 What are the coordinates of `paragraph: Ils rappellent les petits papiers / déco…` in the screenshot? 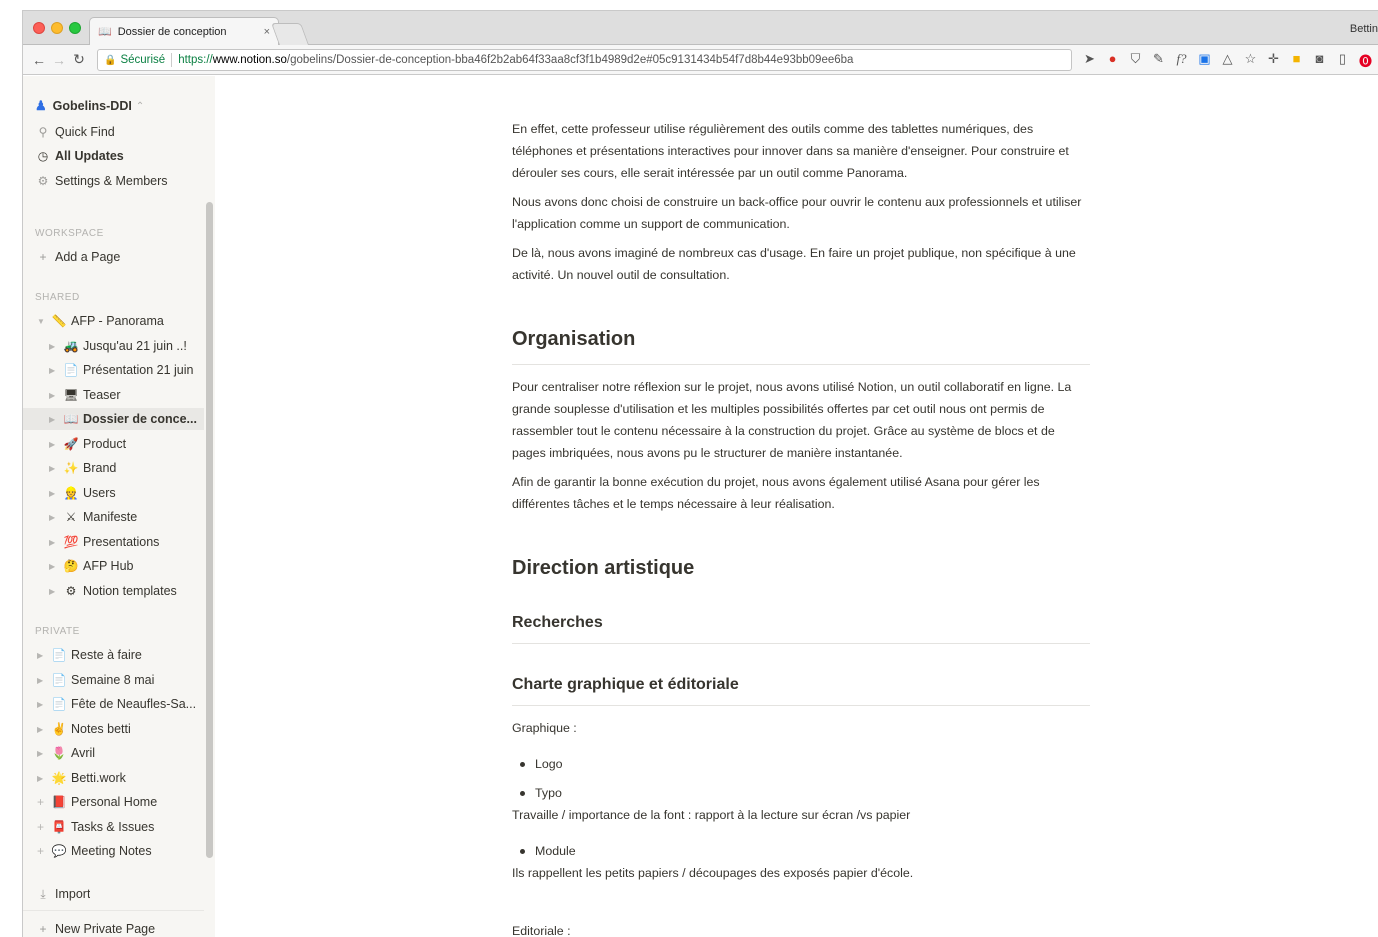 It's located at (801, 873).